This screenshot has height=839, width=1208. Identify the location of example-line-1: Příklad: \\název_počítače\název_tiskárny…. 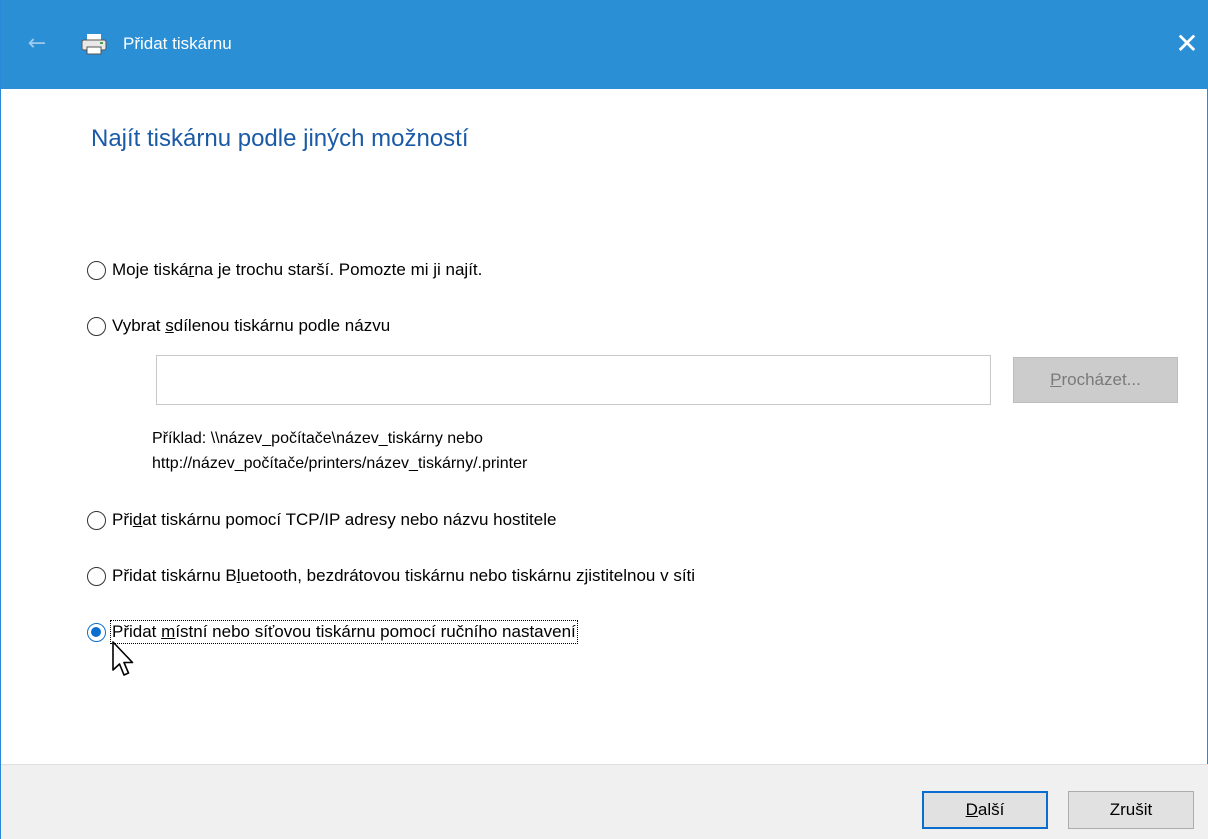
(317, 438).